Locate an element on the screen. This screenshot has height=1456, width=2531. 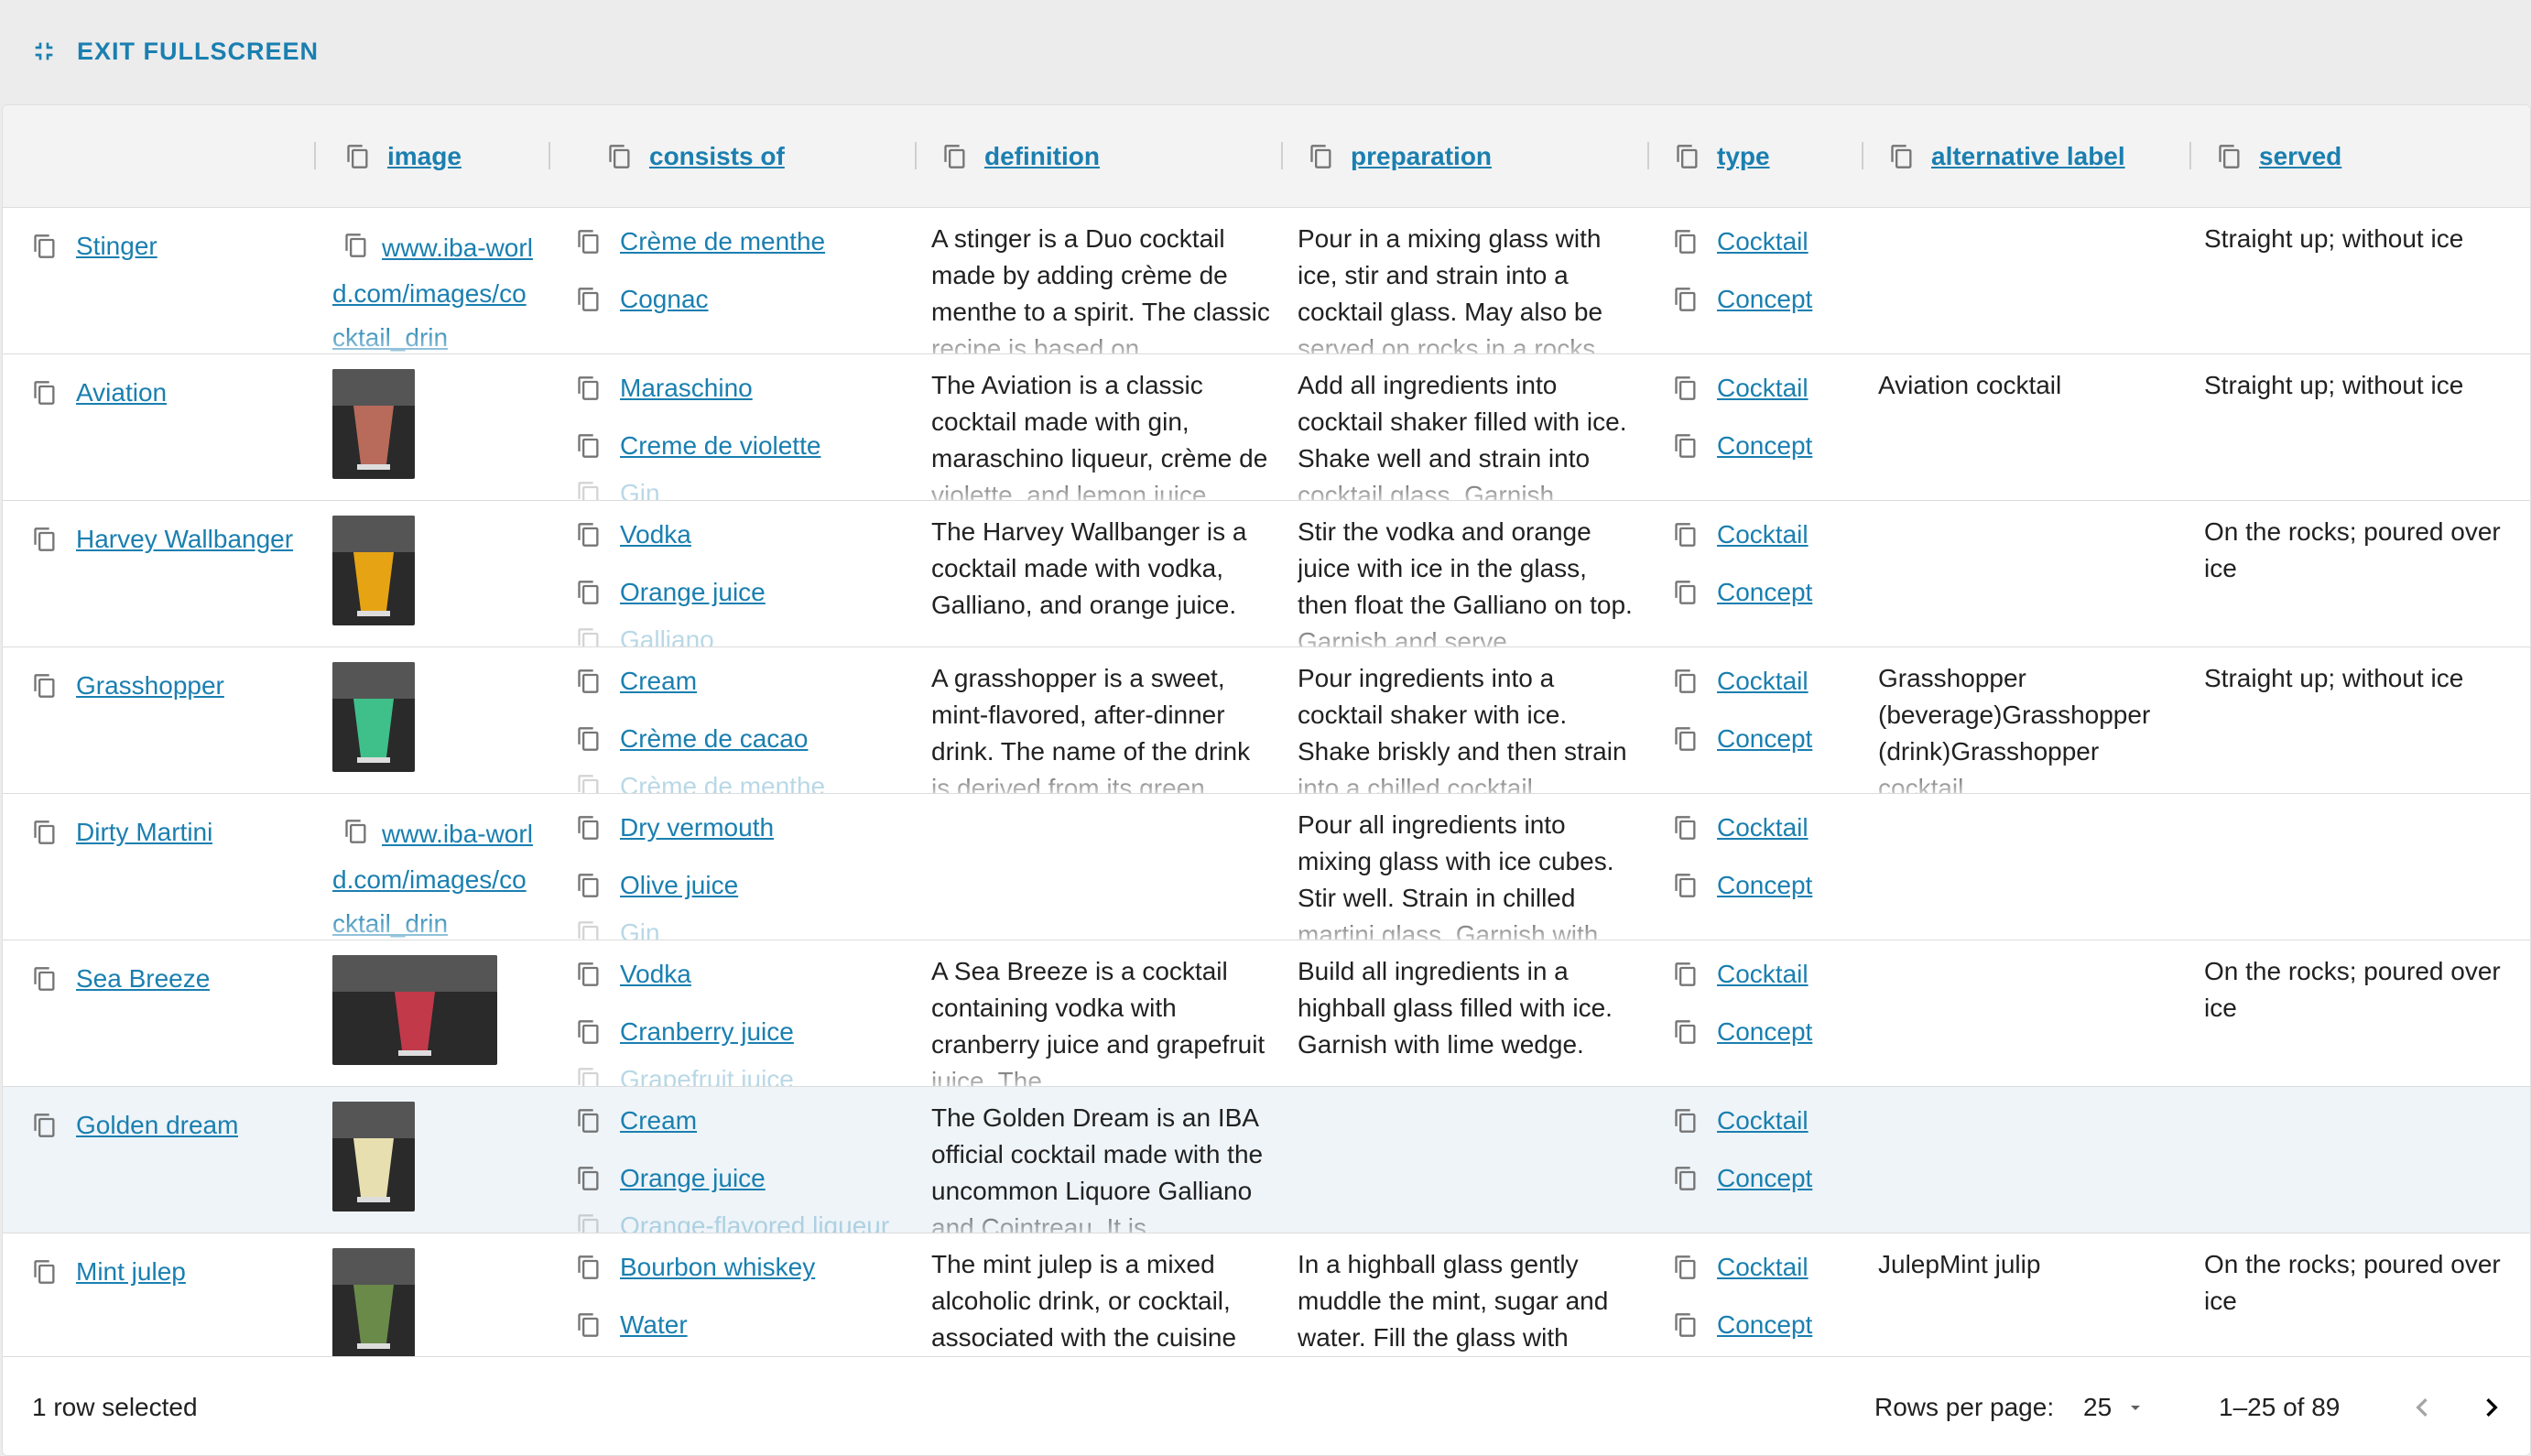
column-header-label: preparation is located at coordinates (1421, 156).